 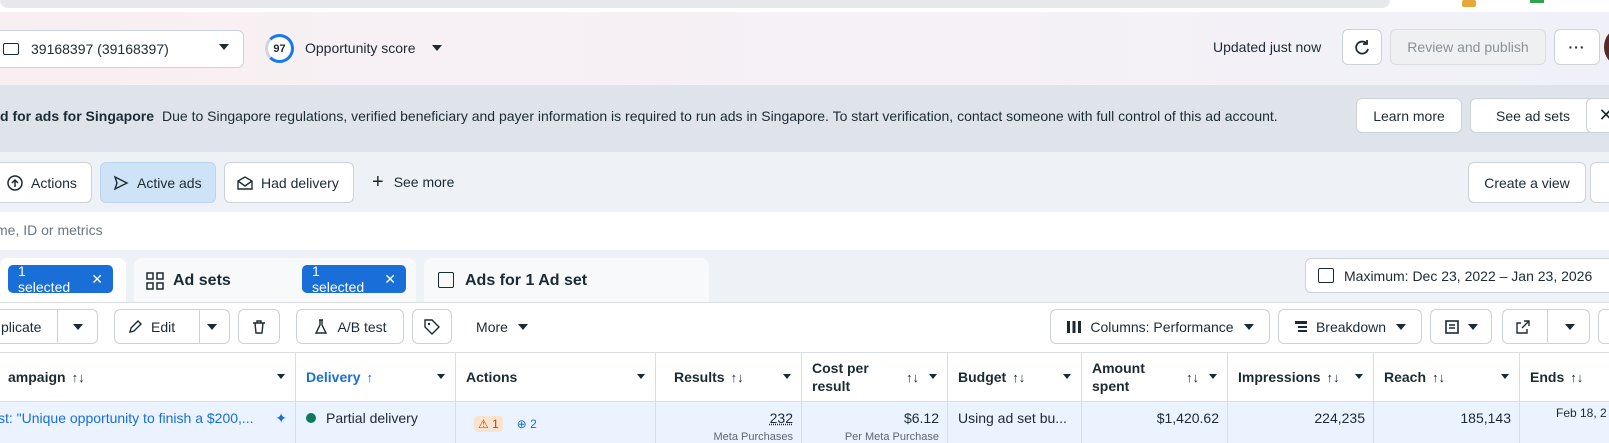 What do you see at coordinates (1603, 326) in the screenshot?
I see `chart-toggle-button` at bounding box center [1603, 326].